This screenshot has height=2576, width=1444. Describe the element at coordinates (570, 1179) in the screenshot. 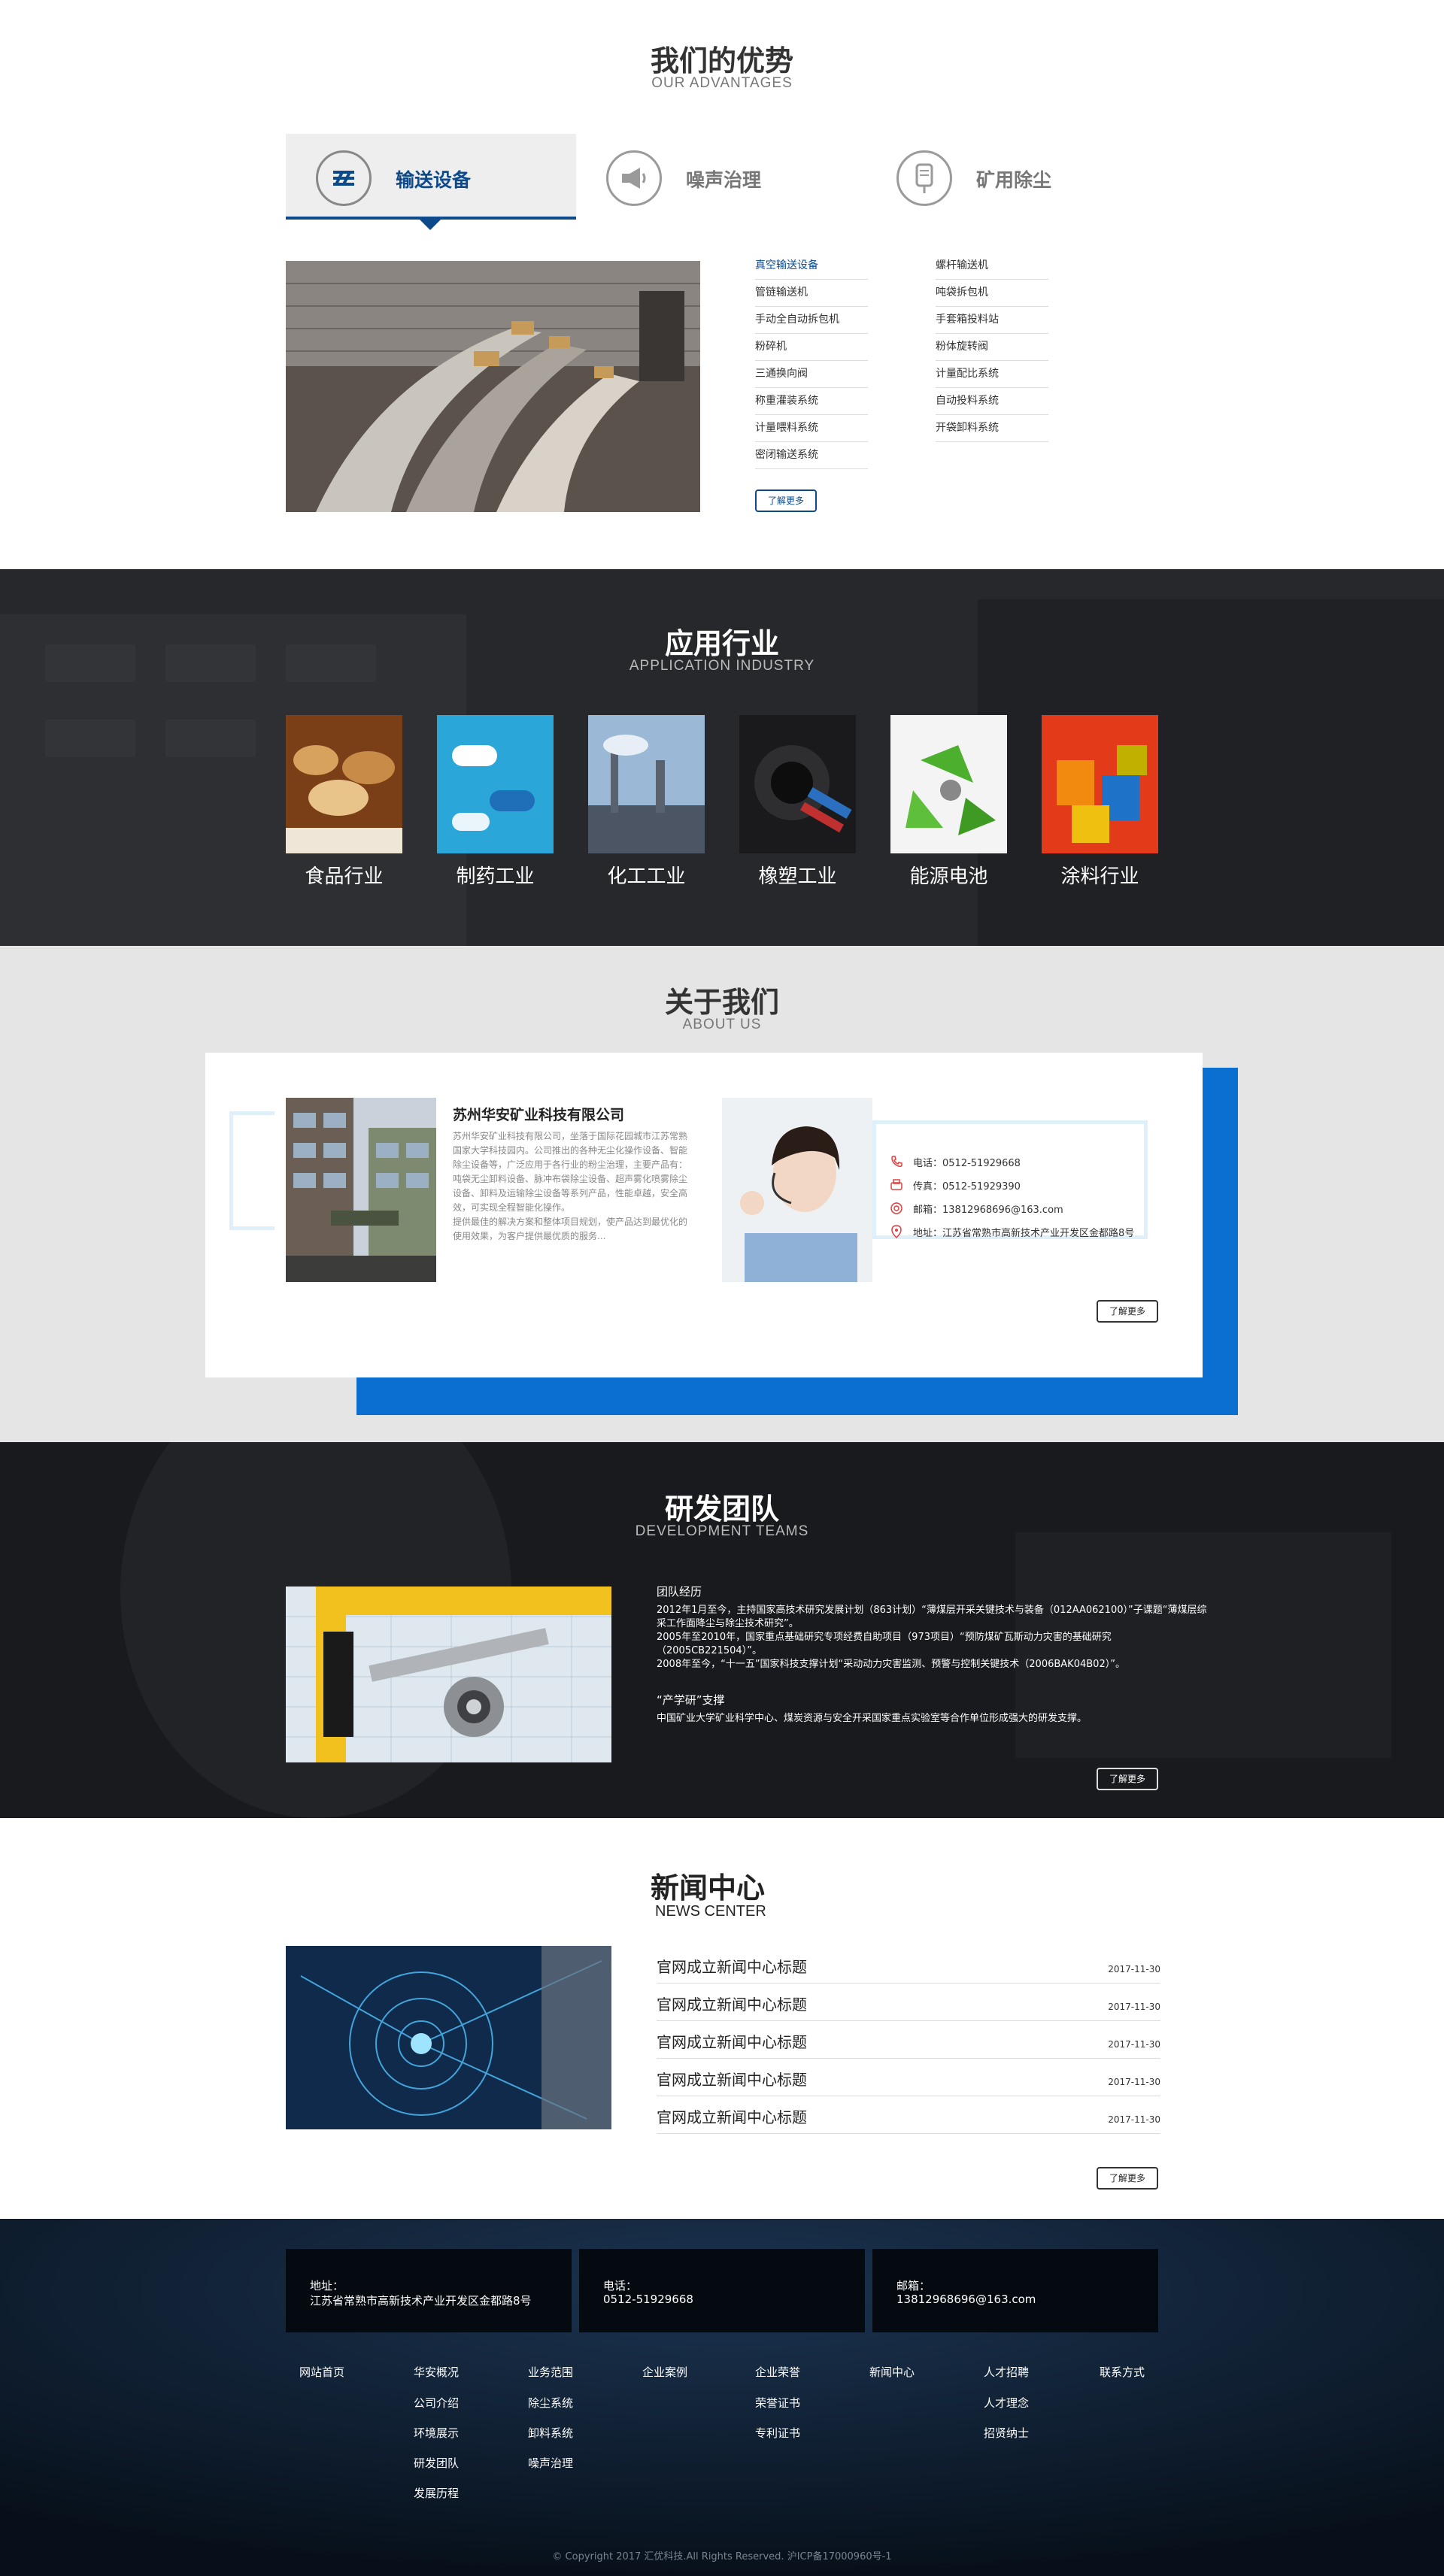

I see `description-line: 吨袋无尘卸料设备、脉冲布袋除尘设备、超声雾化喷雾除尘` at that location.